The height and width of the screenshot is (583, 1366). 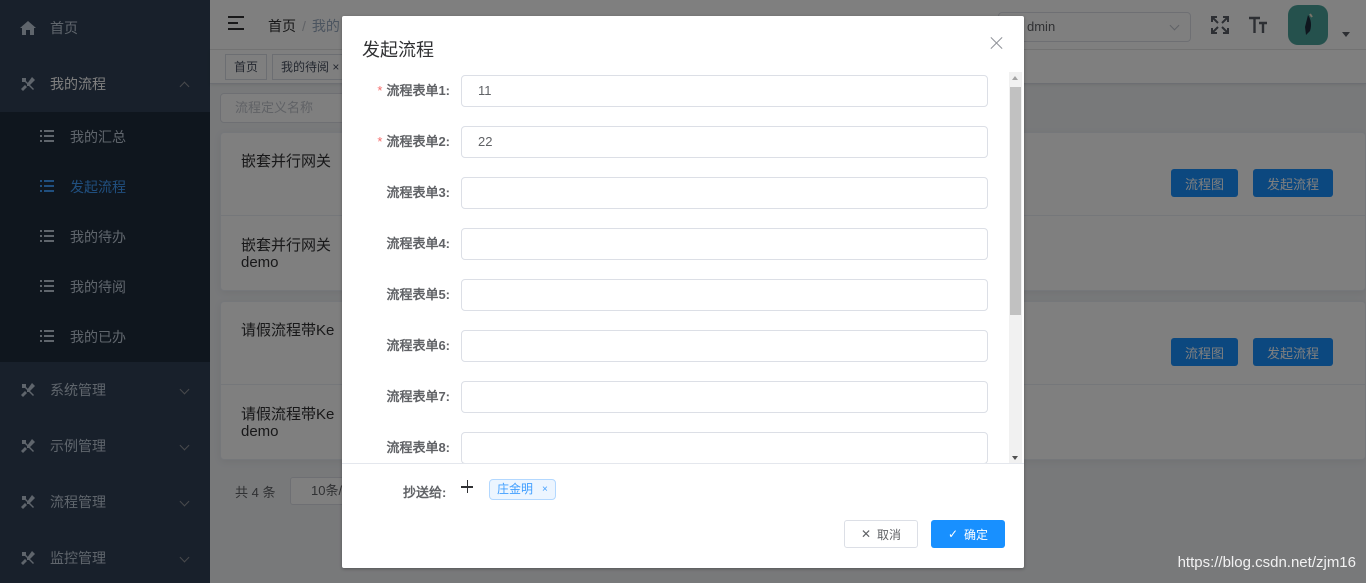 What do you see at coordinates (1266, 562) in the screenshot?
I see `watermark: https://blog.csdn.net/zjm16` at bounding box center [1266, 562].